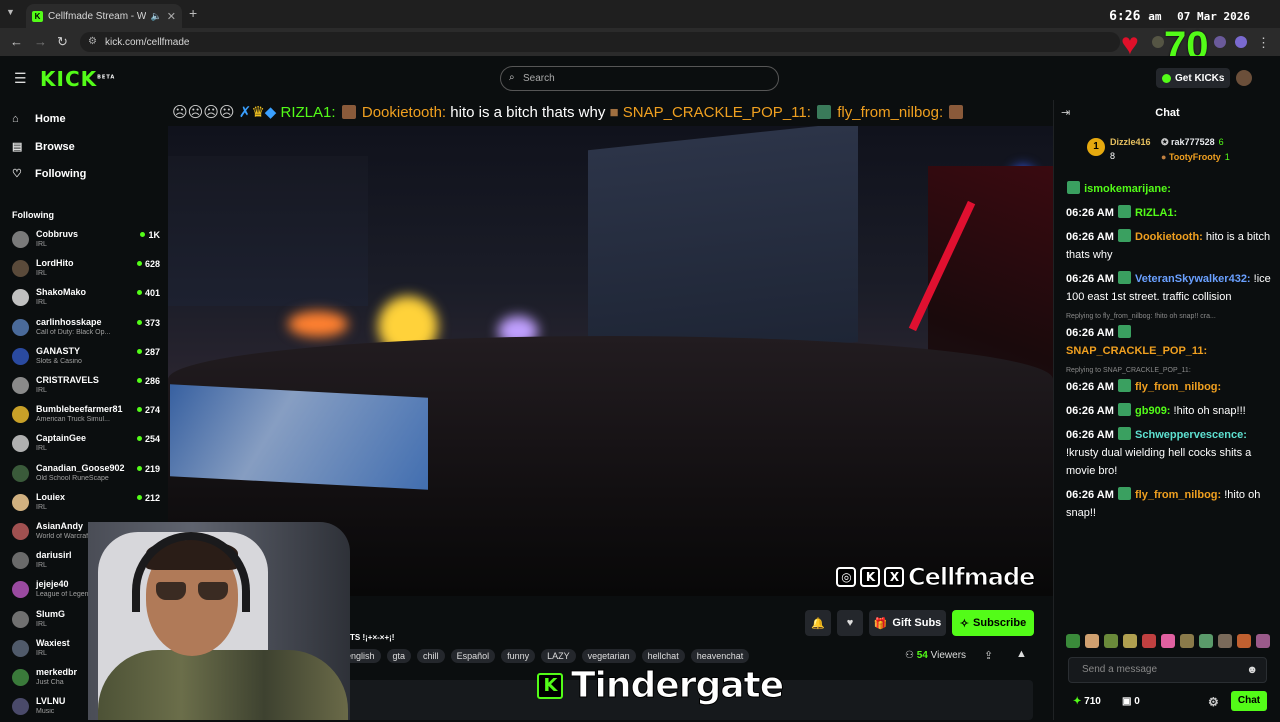  Describe the element at coordinates (639, 78) in the screenshot. I see `search-input: ⌕ Search` at that location.